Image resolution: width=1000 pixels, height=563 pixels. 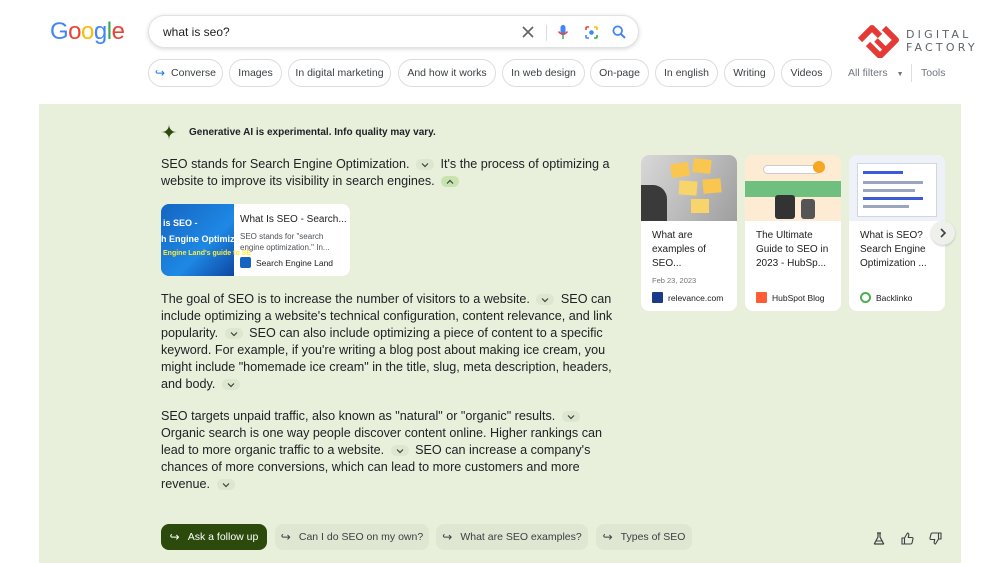 I want to click on thumbnail-text: h Engine Optimizati, so click(x=203, y=239).